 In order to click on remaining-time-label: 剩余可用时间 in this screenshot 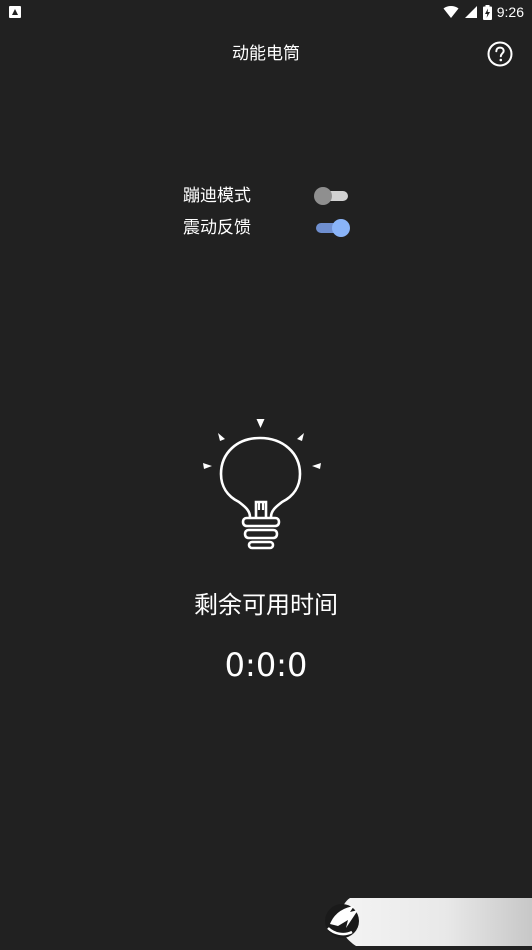, I will do `click(266, 605)`.